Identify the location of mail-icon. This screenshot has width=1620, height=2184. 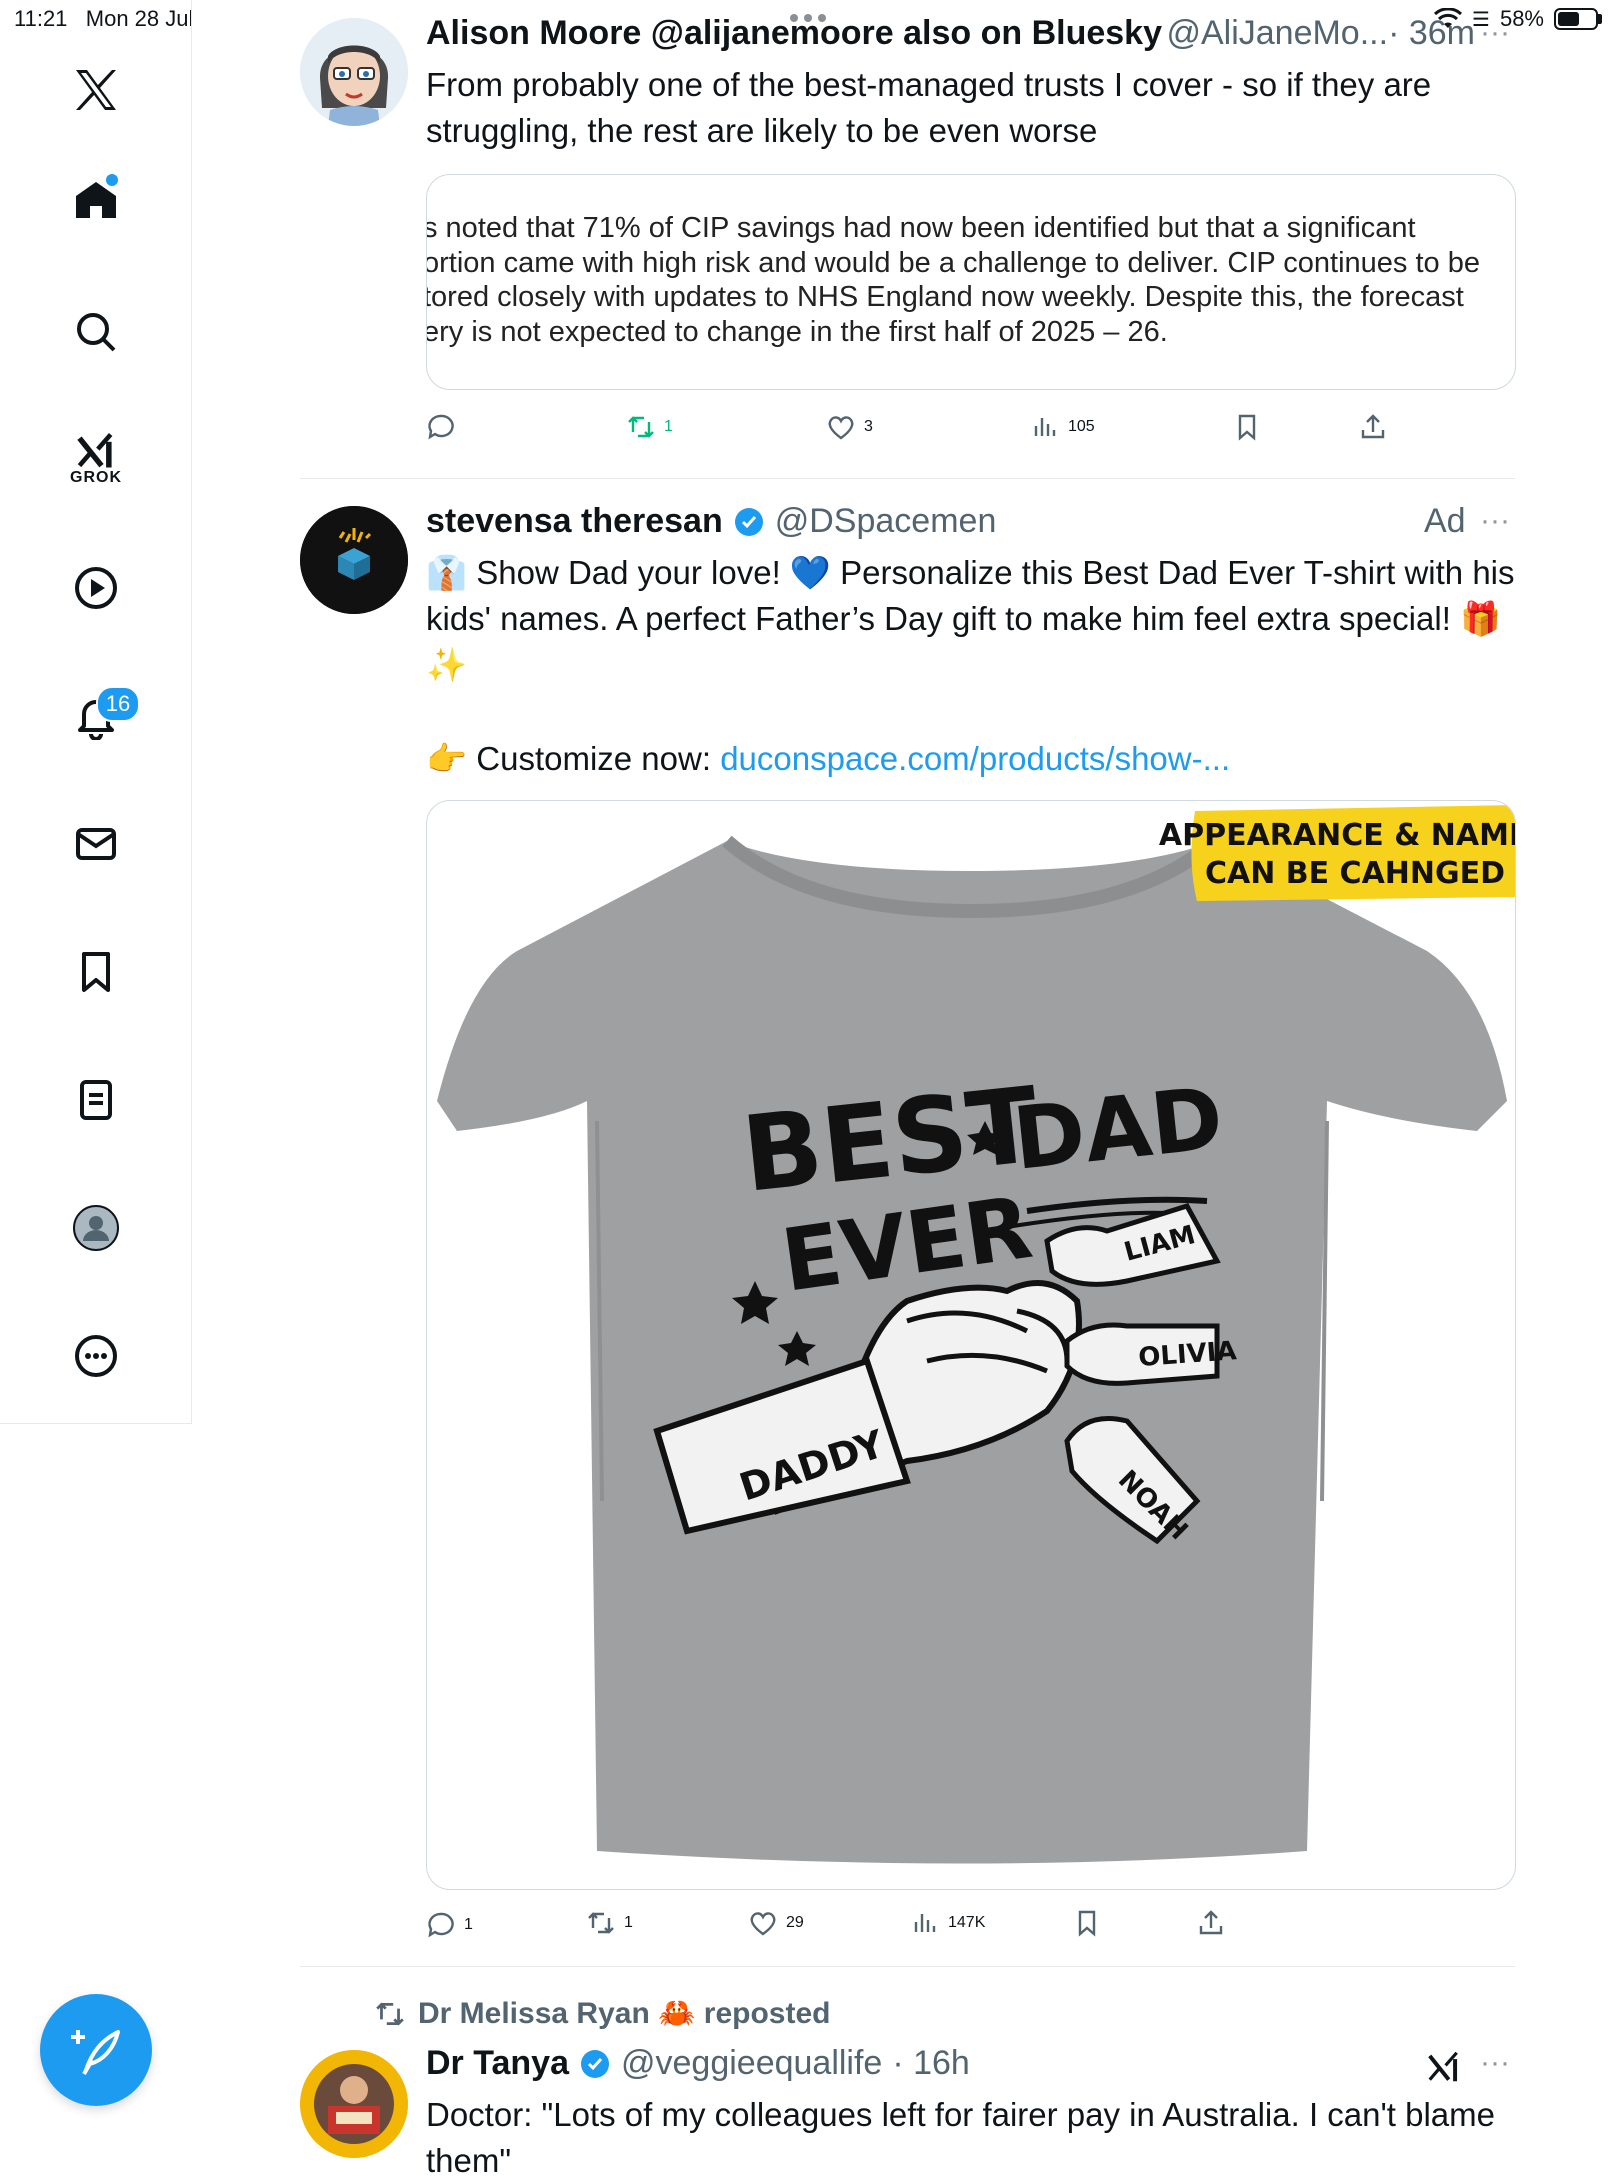
(96, 844).